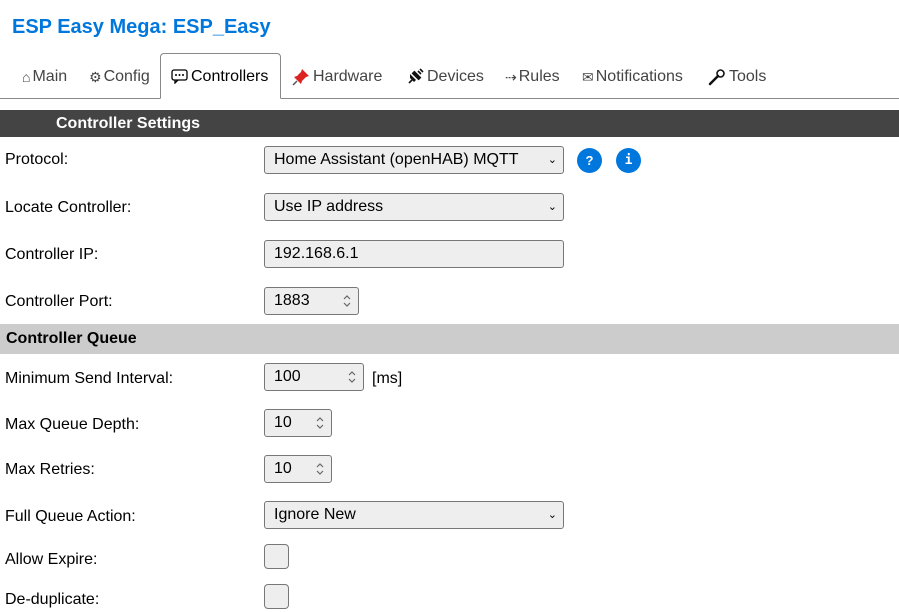 This screenshot has height=612, width=899. Describe the element at coordinates (628, 160) in the screenshot. I see `help-info-button: i` at that location.